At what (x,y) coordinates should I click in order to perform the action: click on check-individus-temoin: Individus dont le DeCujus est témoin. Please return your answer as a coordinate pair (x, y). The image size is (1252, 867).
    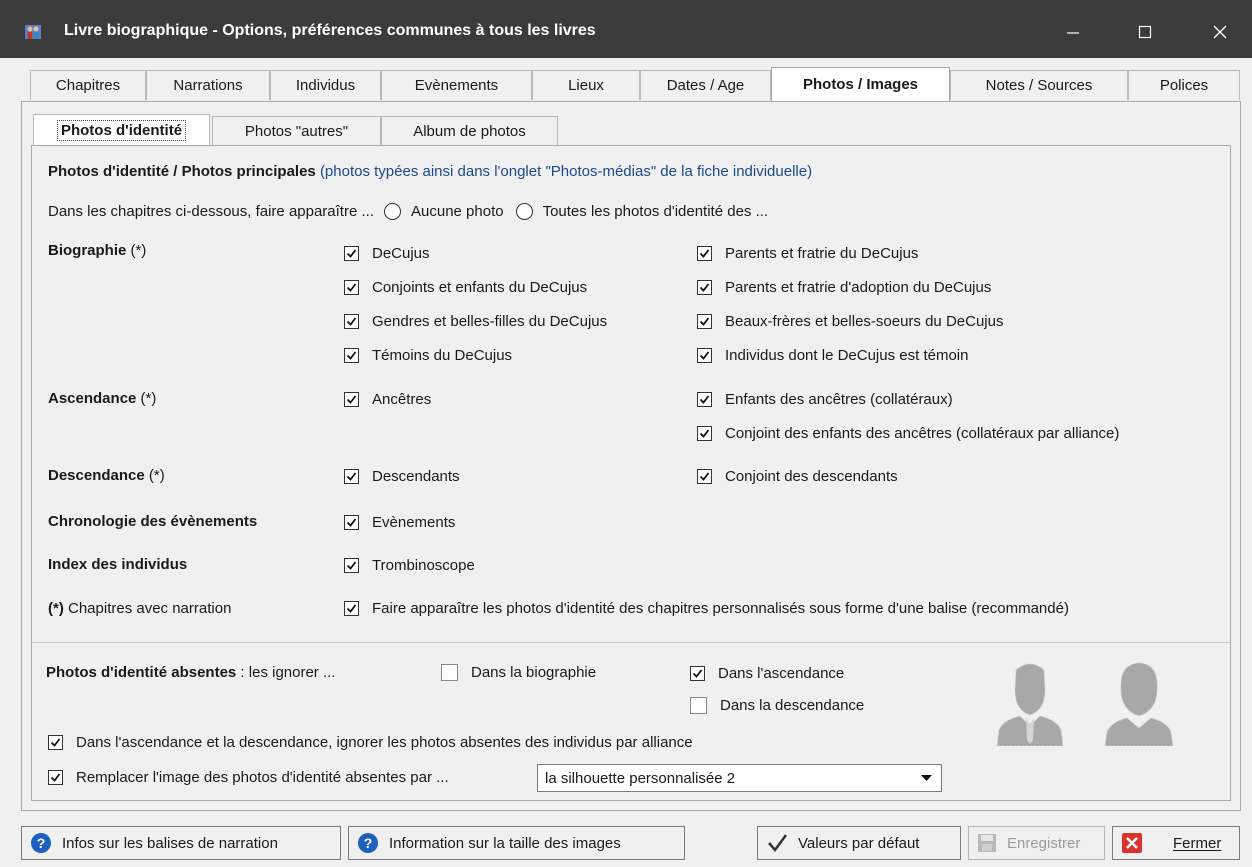
    Looking at the image, I should click on (832, 355).